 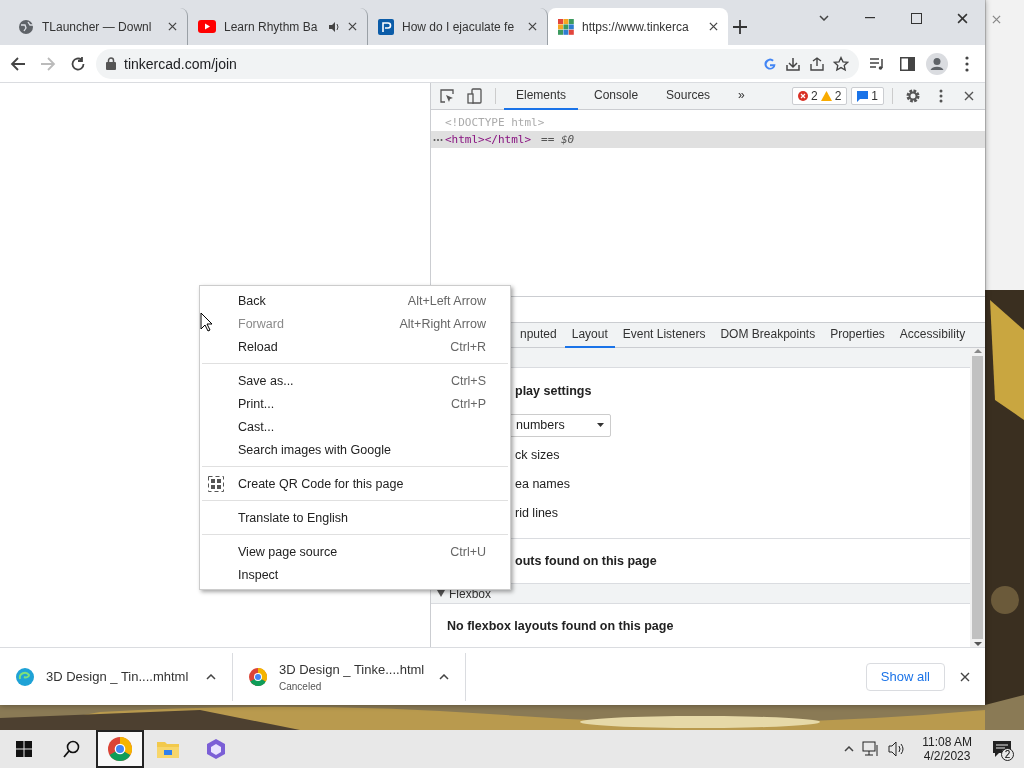 What do you see at coordinates (916, 18) in the screenshot?
I see `maximize-icon` at bounding box center [916, 18].